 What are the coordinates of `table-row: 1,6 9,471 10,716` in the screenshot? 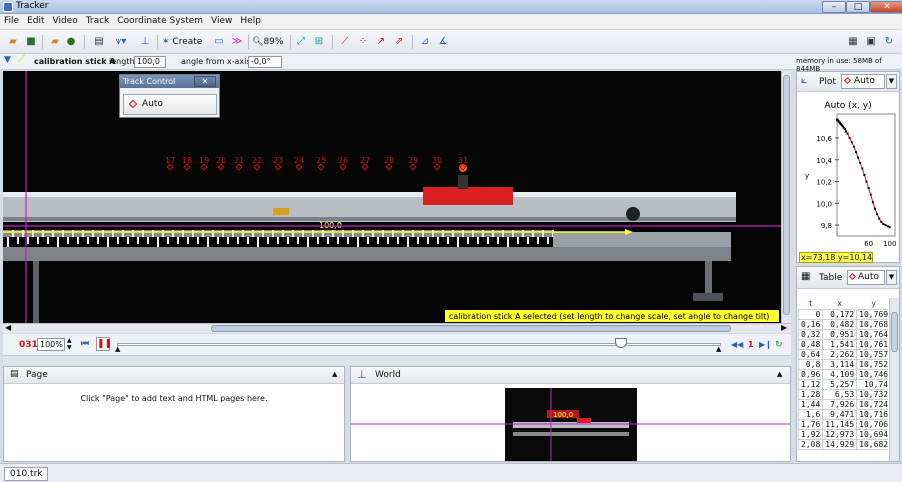 It's located at (843, 414).